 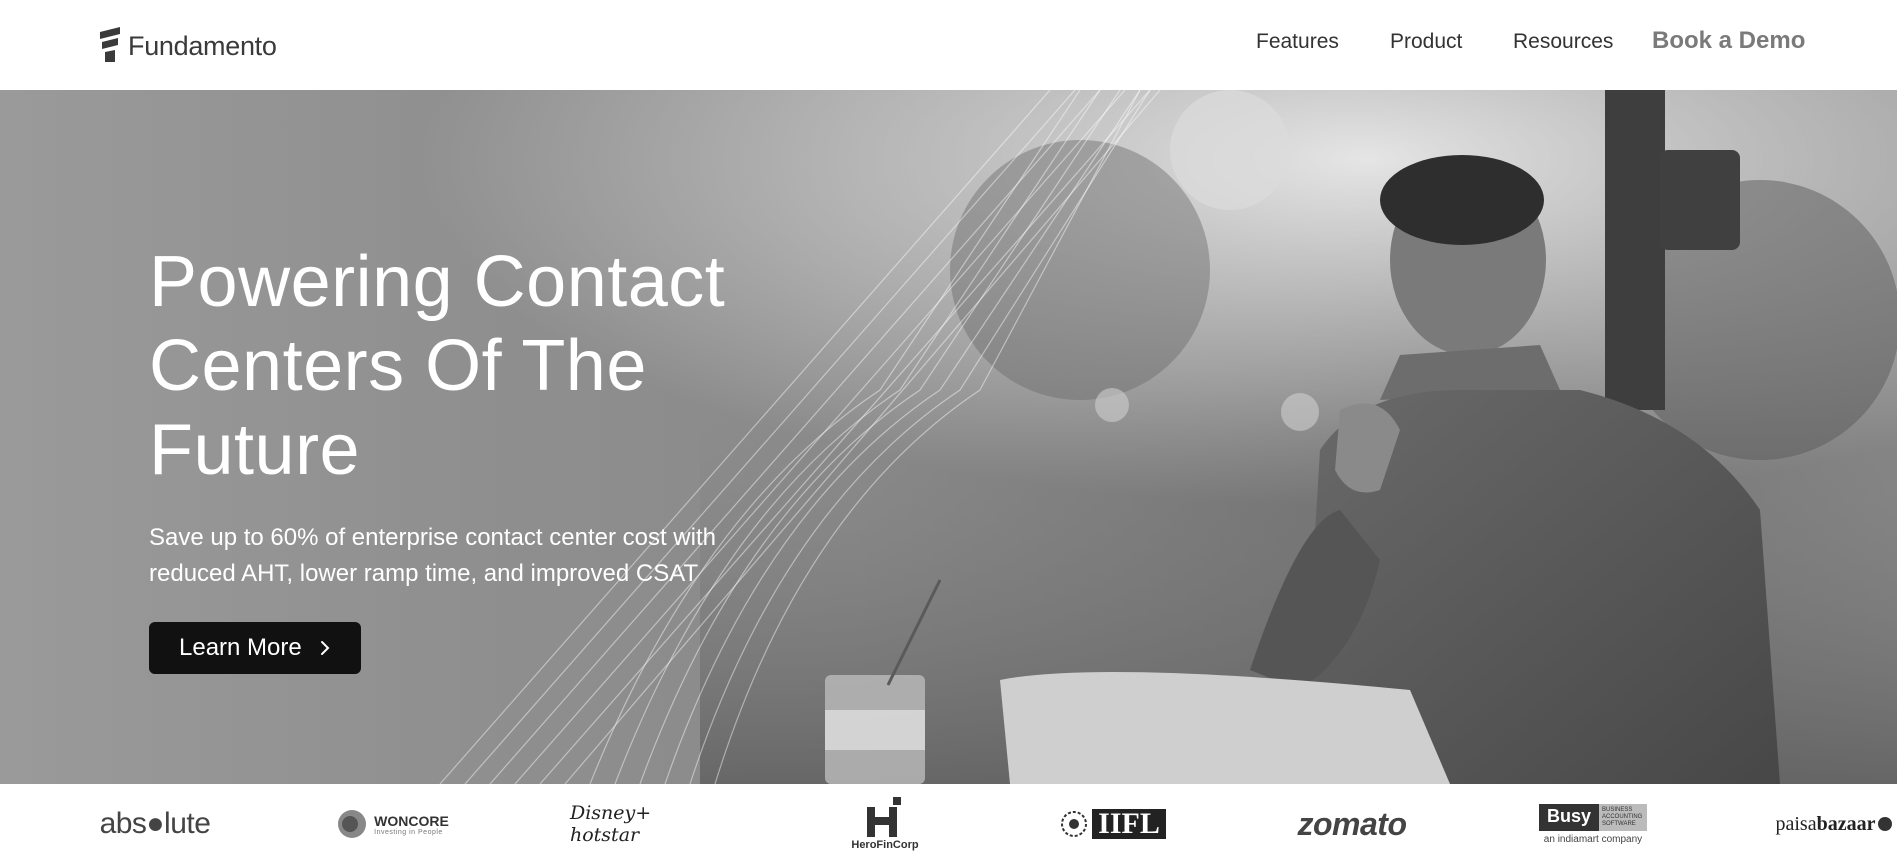 I want to click on client-logo-hotstar: Disney+ hotstar, so click(x=632, y=824).